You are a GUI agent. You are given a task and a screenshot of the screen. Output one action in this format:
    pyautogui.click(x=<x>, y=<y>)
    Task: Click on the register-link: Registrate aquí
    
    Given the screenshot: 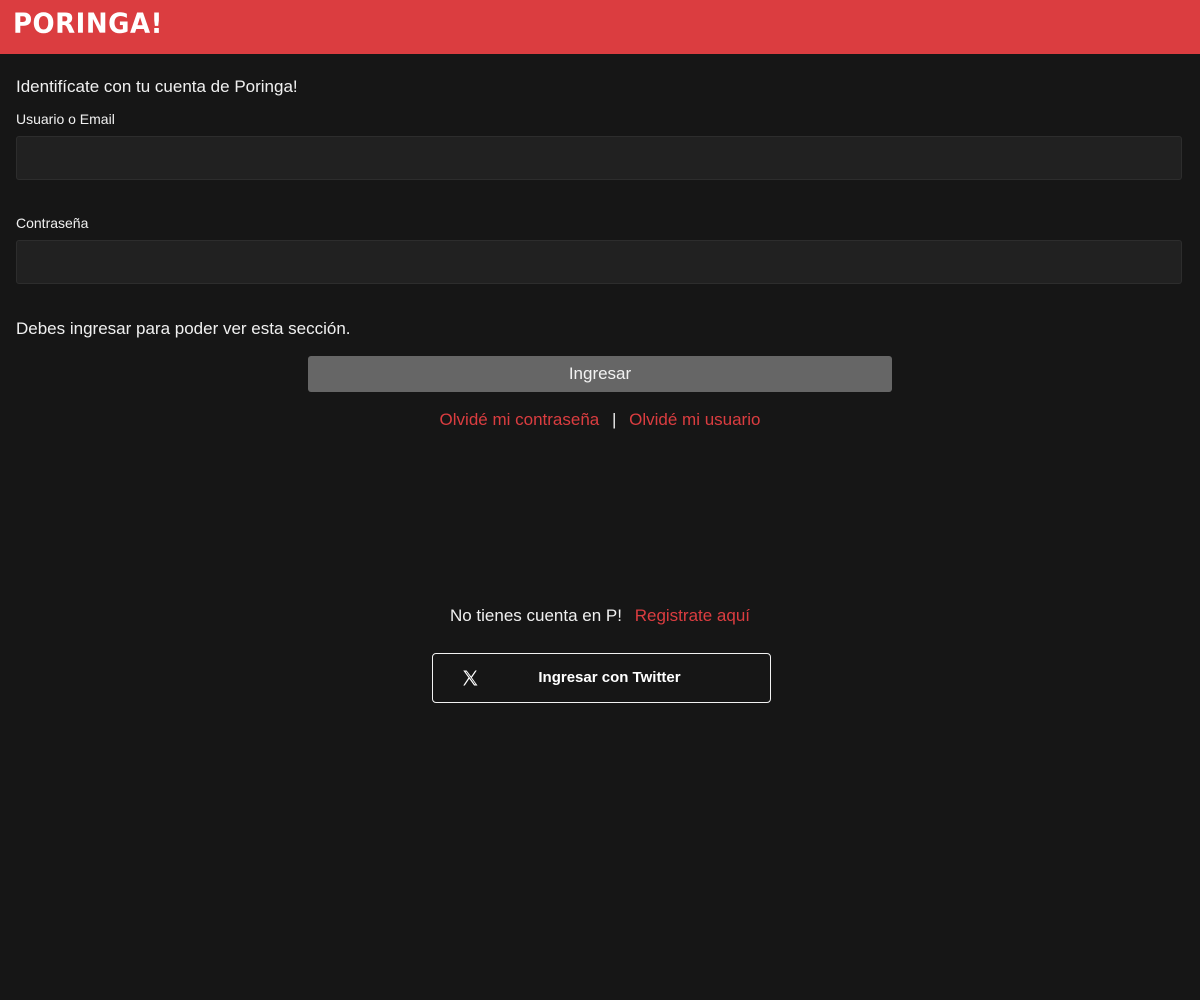 What is the action you would take?
    pyautogui.click(x=692, y=615)
    